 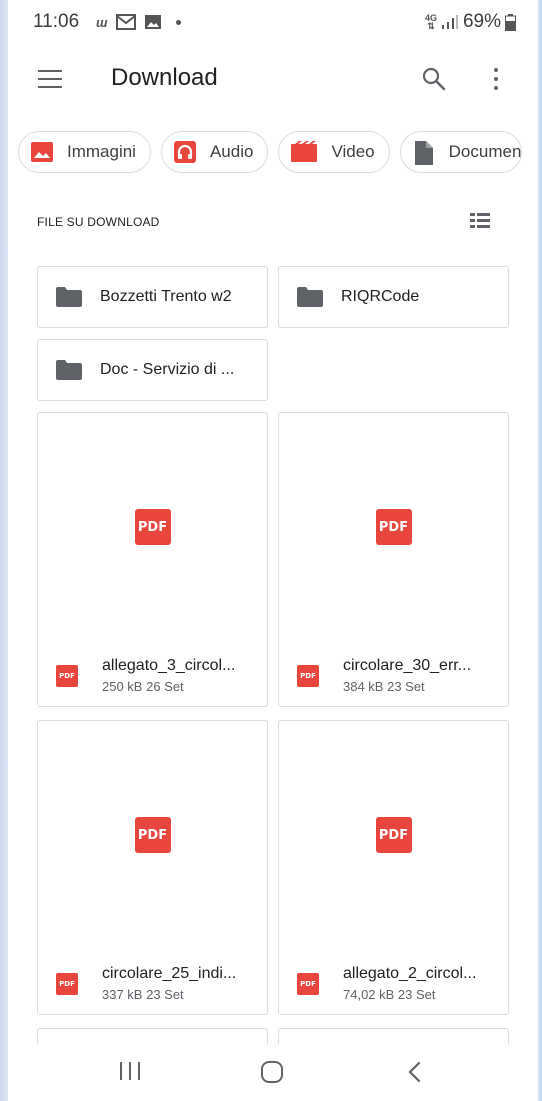 I want to click on chip-audio: Audio, so click(x=214, y=152).